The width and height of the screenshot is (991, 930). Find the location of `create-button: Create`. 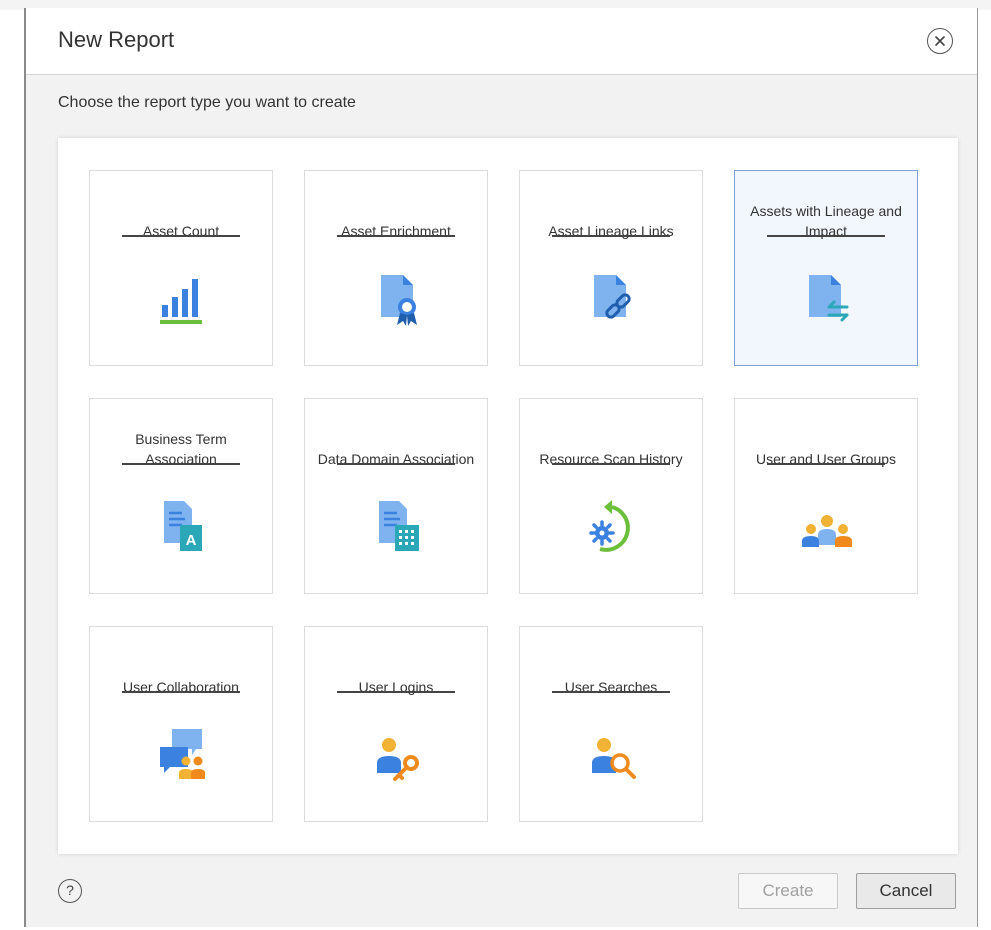

create-button: Create is located at coordinates (788, 891).